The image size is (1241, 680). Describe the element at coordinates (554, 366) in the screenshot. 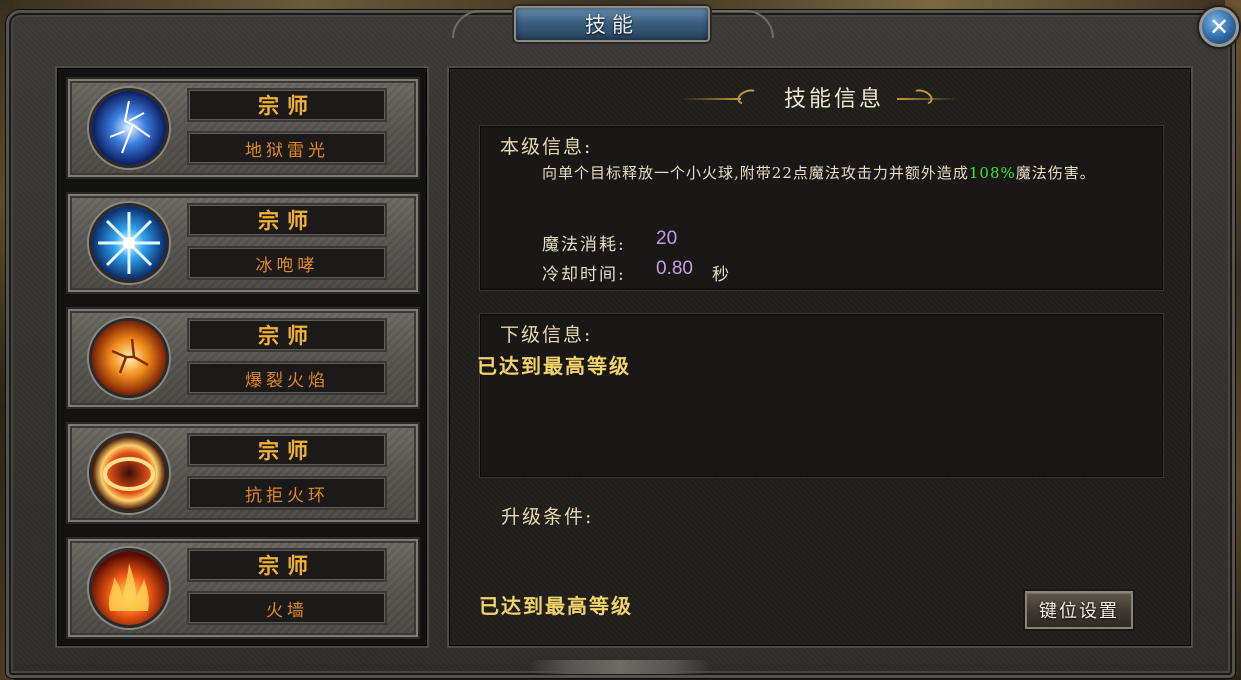

I see `next-level-max-text: 已达到最高等级` at that location.